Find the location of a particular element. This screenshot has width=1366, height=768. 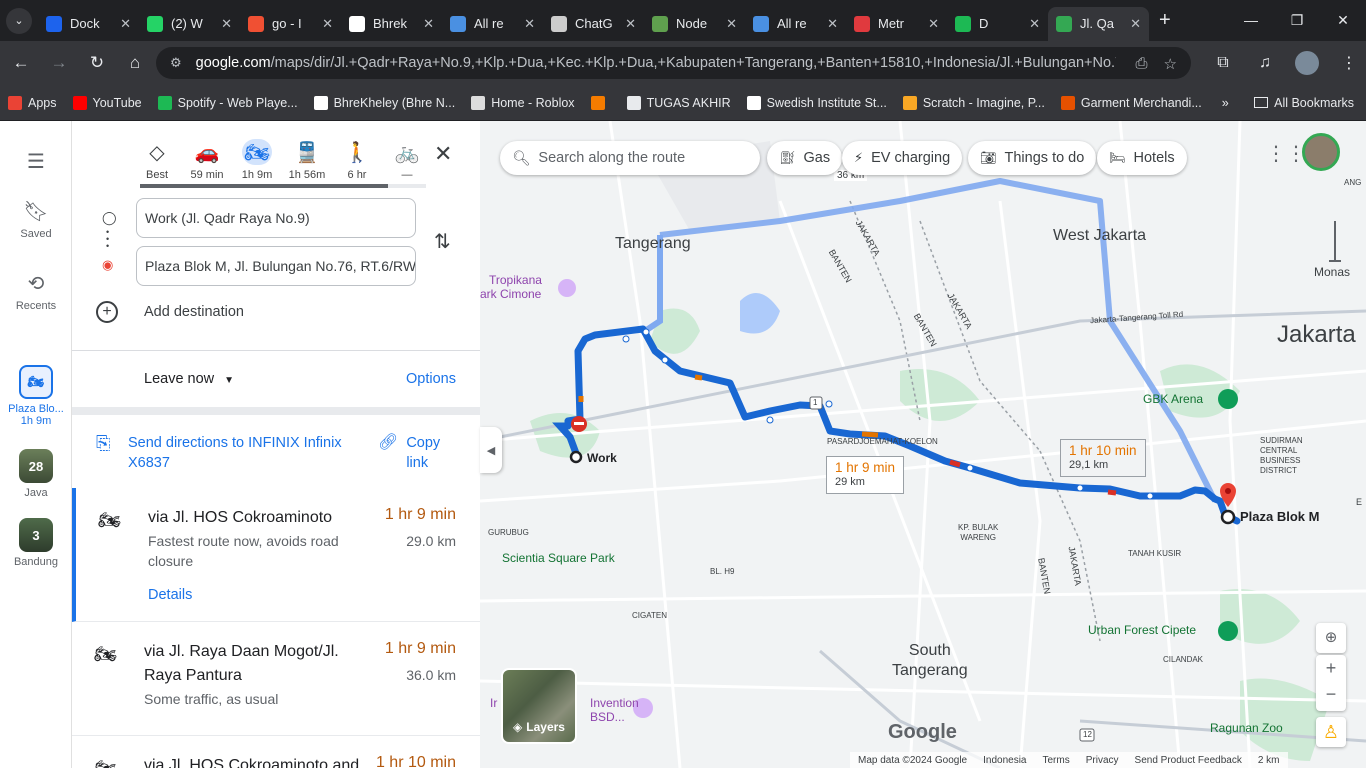

profile-avatar is located at coordinates (1307, 63).